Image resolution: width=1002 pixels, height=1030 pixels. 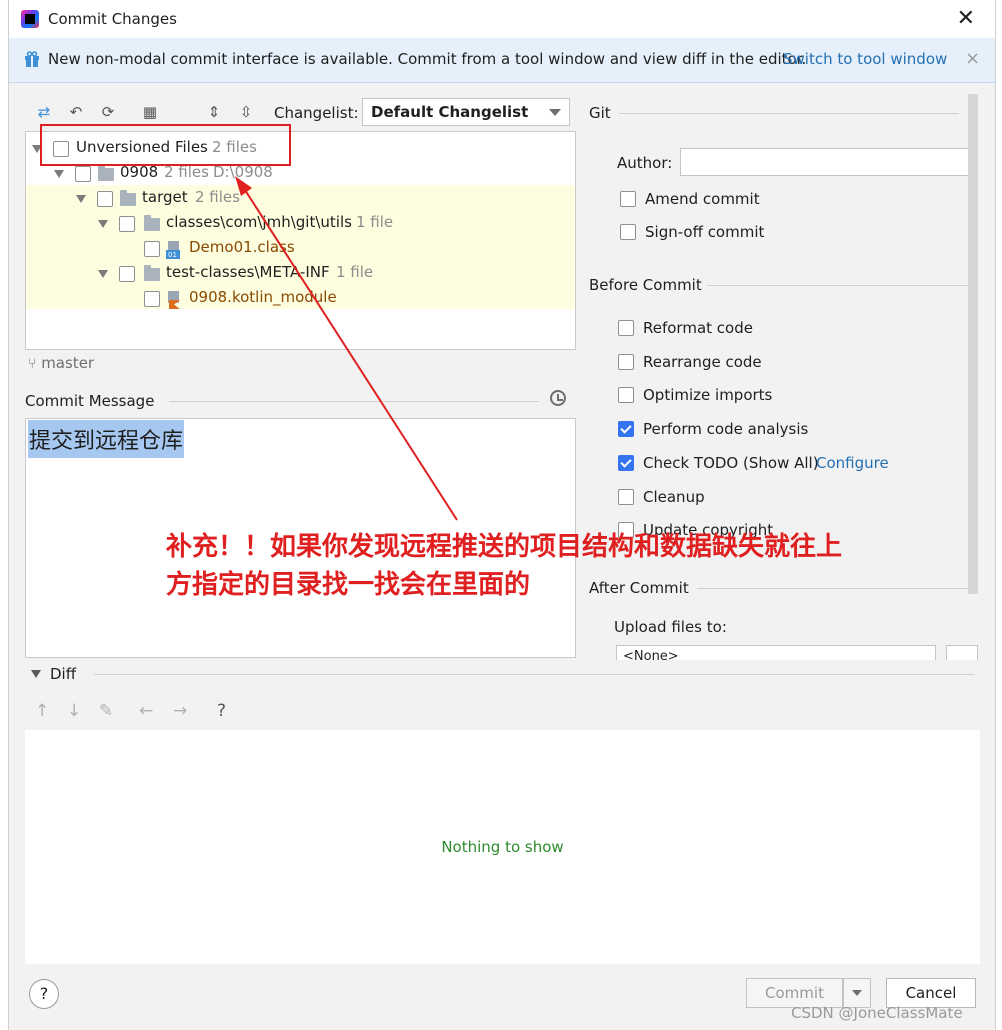 What do you see at coordinates (555, 112) in the screenshot?
I see `chevron-down-icon` at bounding box center [555, 112].